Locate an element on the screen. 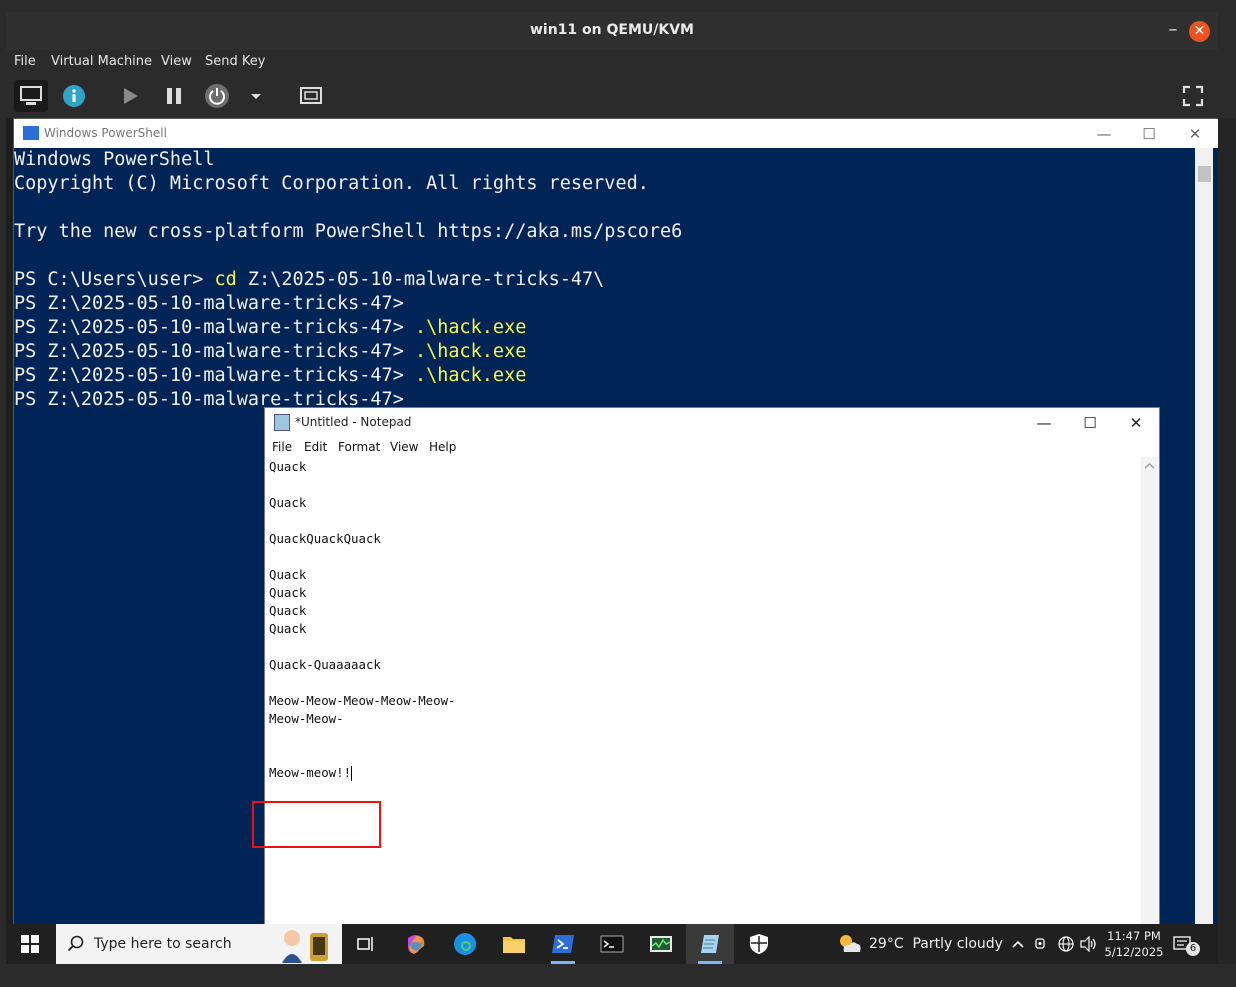 This screenshot has width=1236, height=987. pause-icon is located at coordinates (174, 96).